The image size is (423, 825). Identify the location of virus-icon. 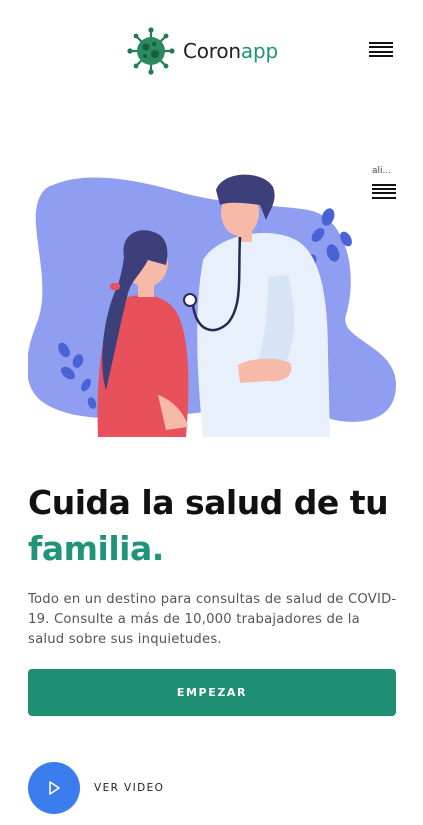
(151, 51).